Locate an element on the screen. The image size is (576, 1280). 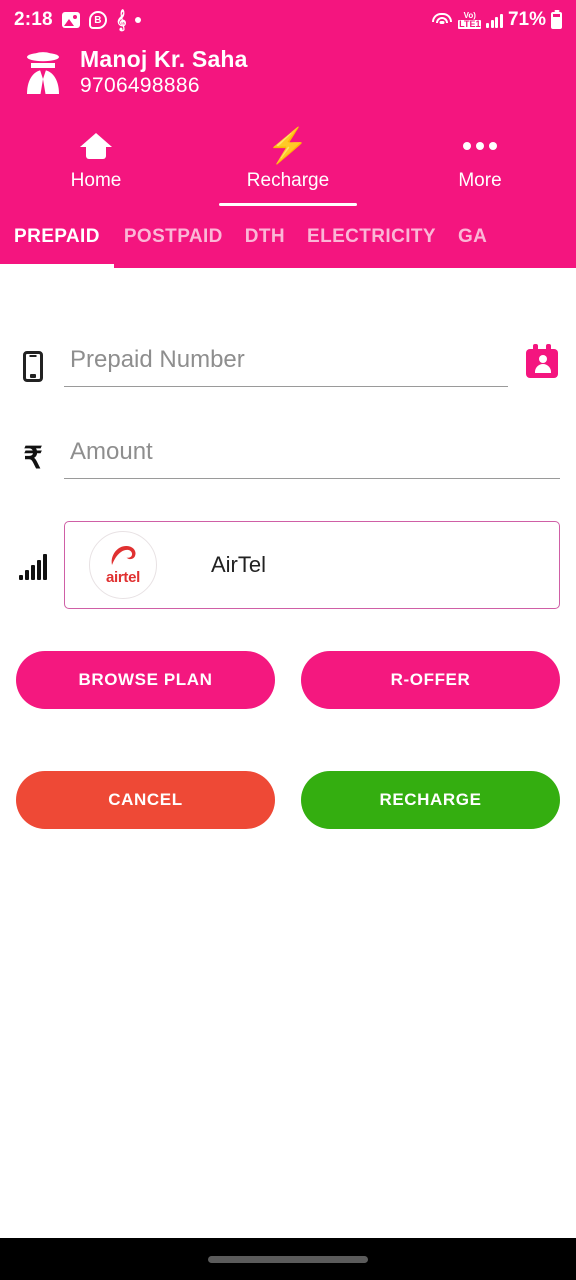
airtel-logo-icon: airtel is located at coordinates (123, 565).